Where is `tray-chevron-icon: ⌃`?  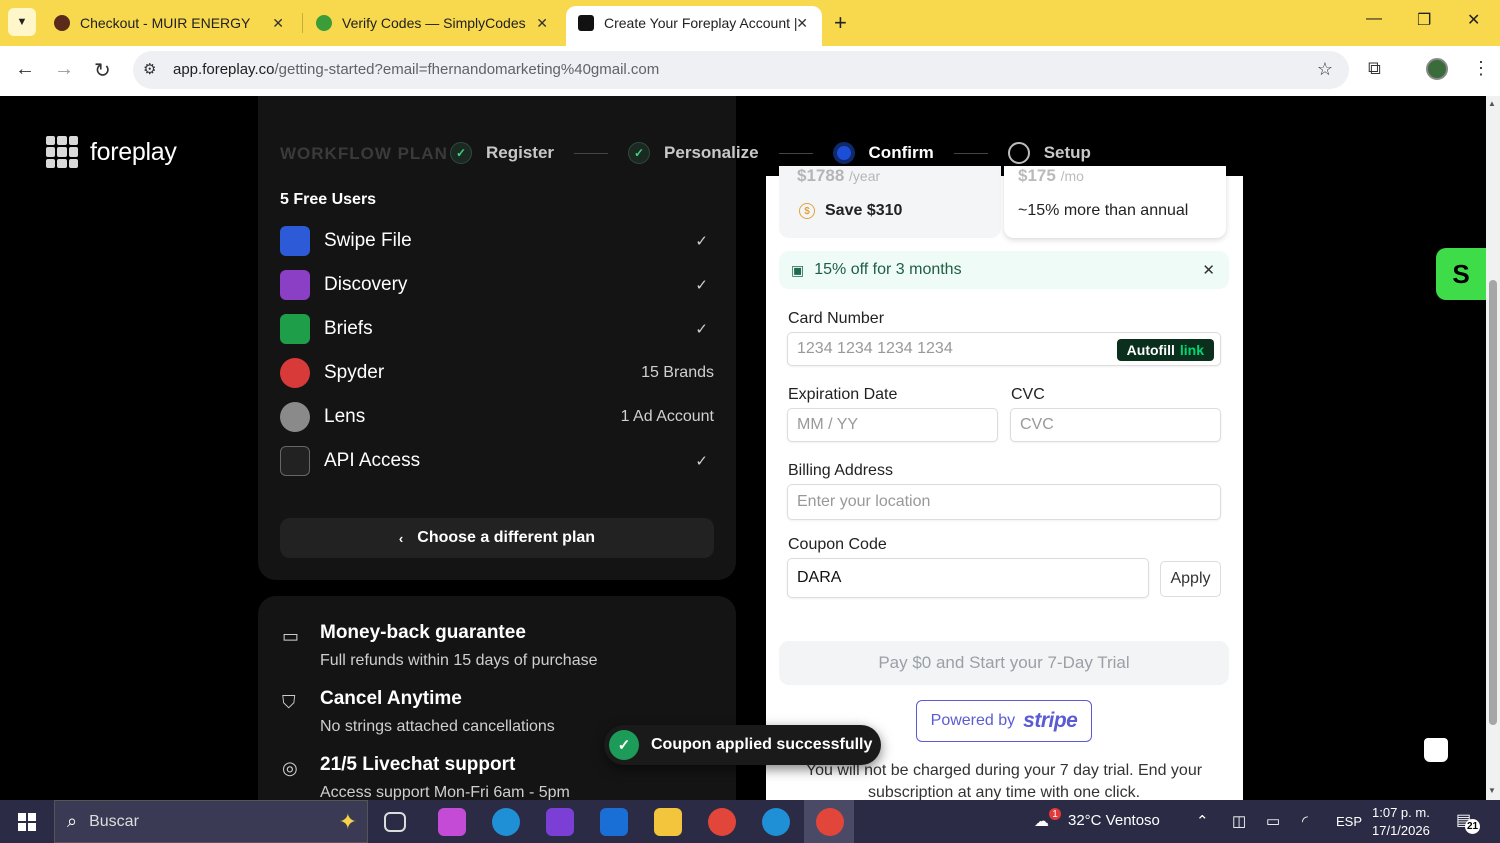 tray-chevron-icon: ⌃ is located at coordinates (1202, 821).